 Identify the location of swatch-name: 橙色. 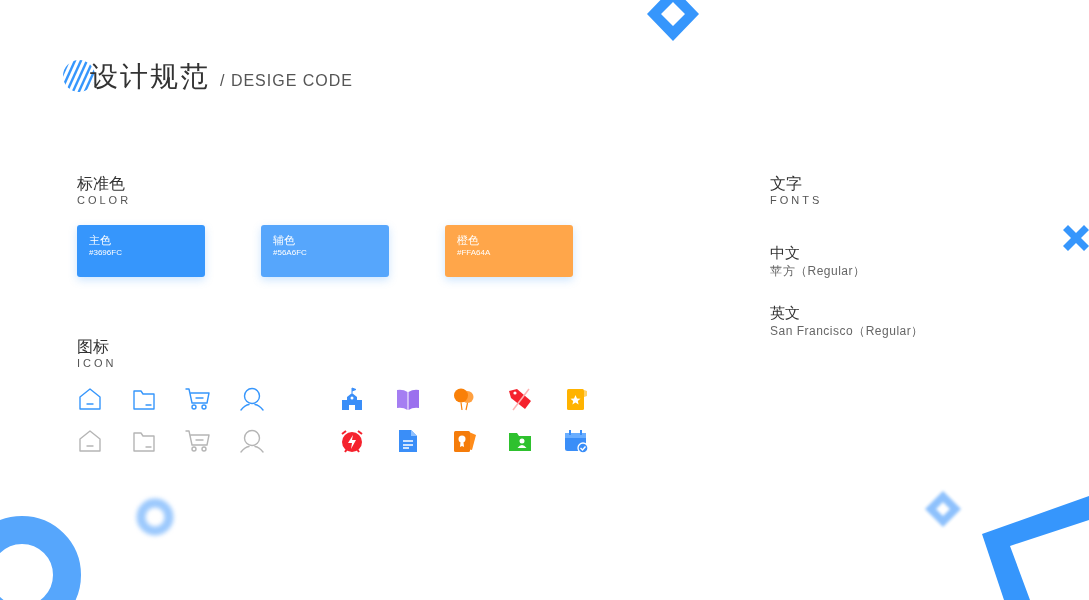
(468, 240).